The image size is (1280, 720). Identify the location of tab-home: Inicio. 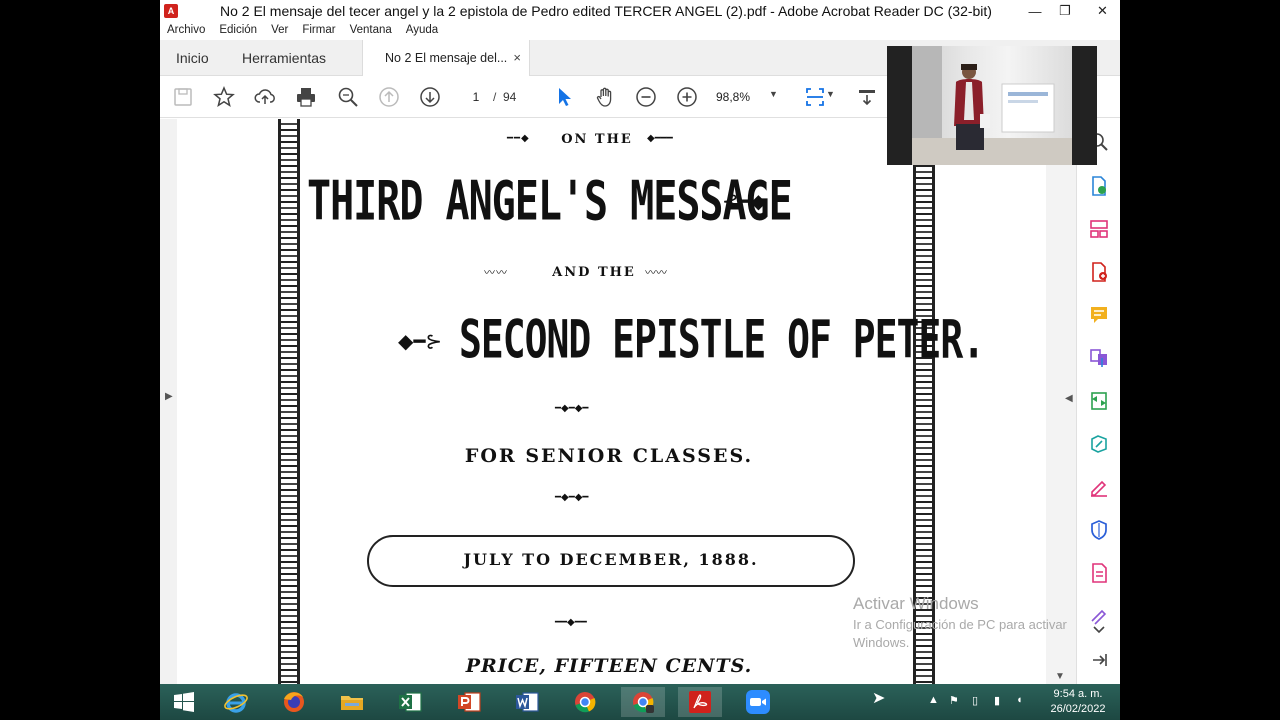
(192, 58).